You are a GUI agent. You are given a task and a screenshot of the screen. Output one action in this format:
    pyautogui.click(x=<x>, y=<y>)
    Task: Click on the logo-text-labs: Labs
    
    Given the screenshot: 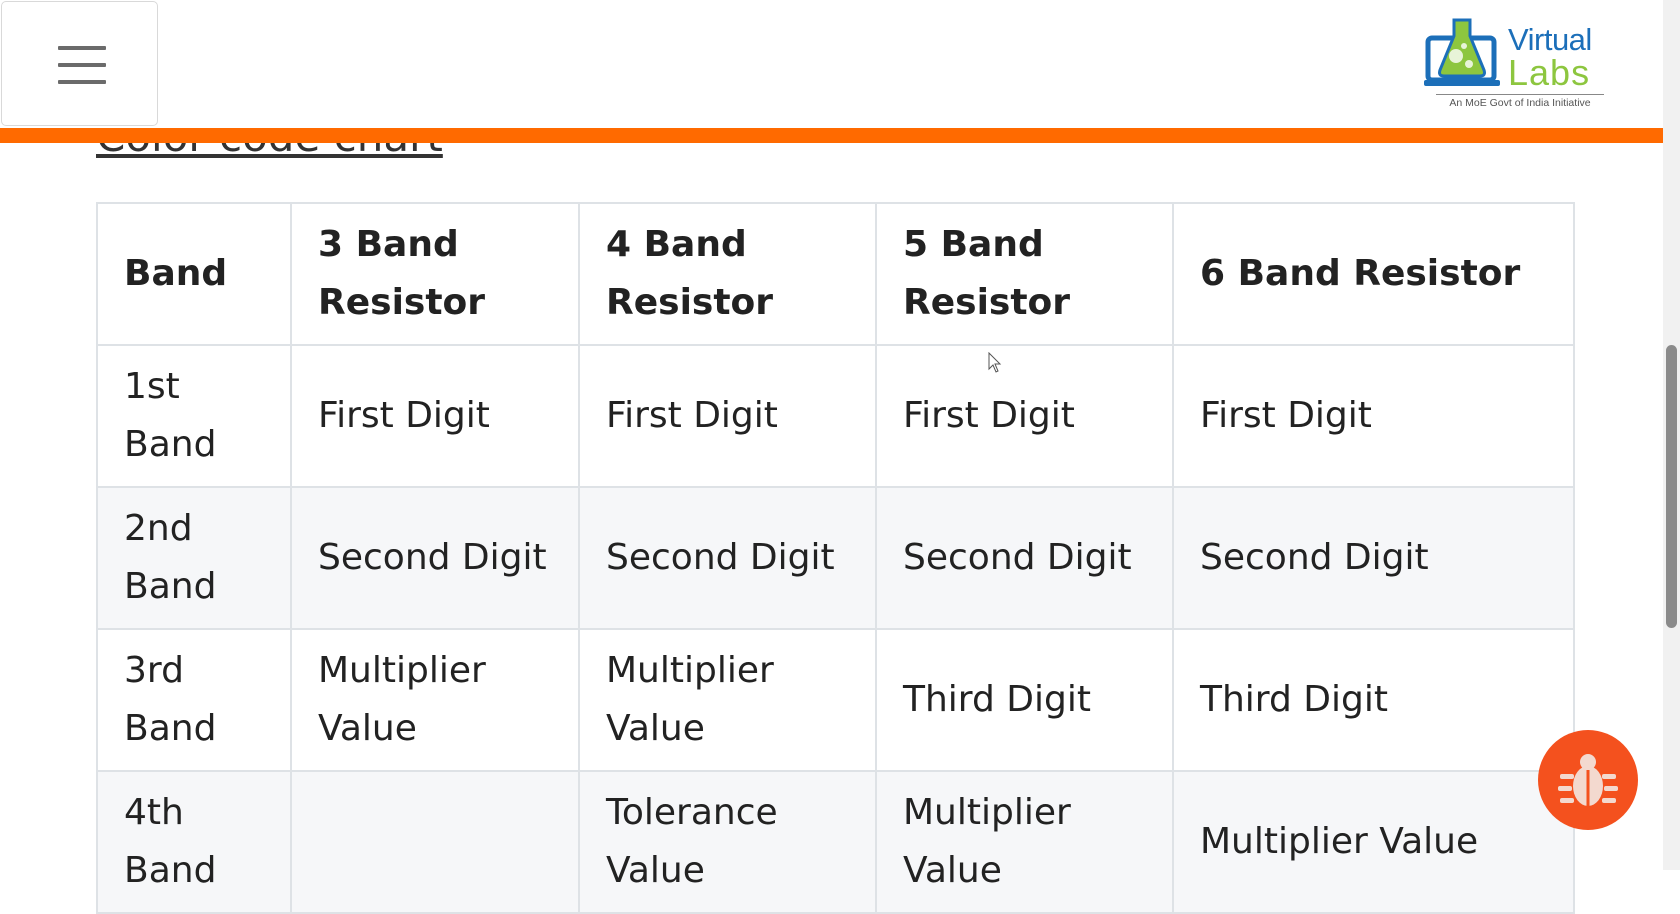 What is the action you would take?
    pyautogui.click(x=1549, y=72)
    